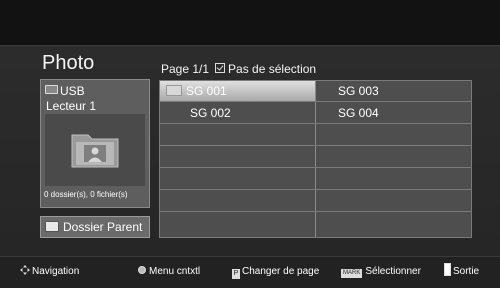 This screenshot has width=500, height=288. Describe the element at coordinates (103, 227) in the screenshot. I see `parent-folder-label: Dossier Parent` at that location.